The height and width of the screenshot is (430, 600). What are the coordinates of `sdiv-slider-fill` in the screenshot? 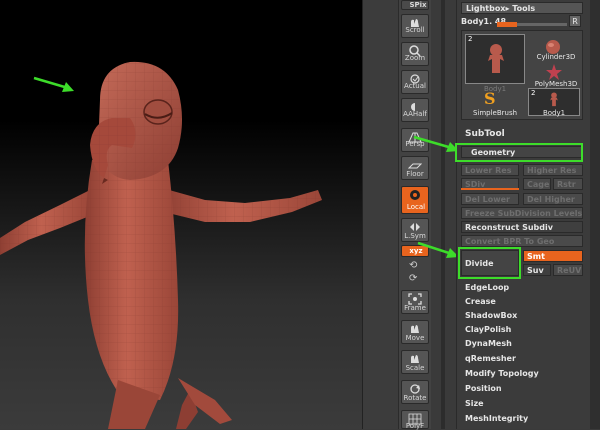 It's located at (490, 189).